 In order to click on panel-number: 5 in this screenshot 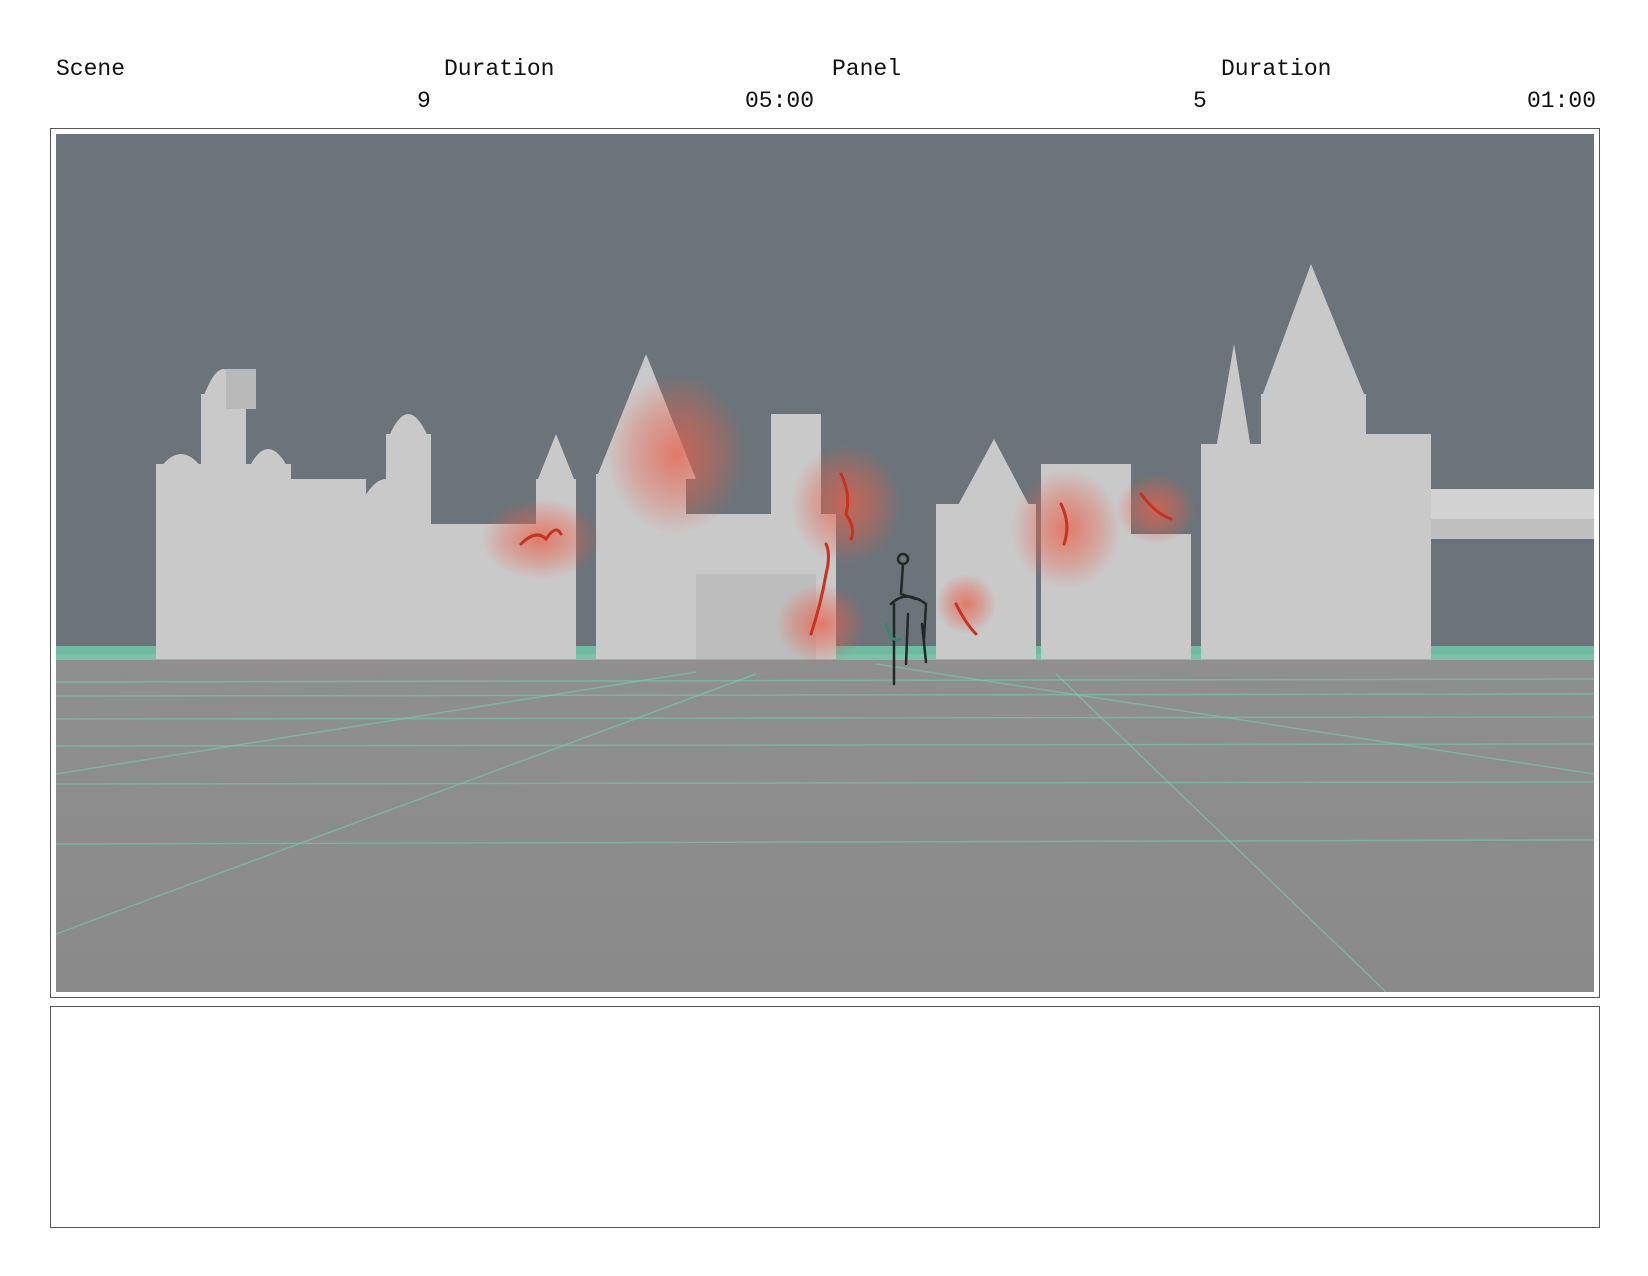, I will do `click(1200, 101)`.